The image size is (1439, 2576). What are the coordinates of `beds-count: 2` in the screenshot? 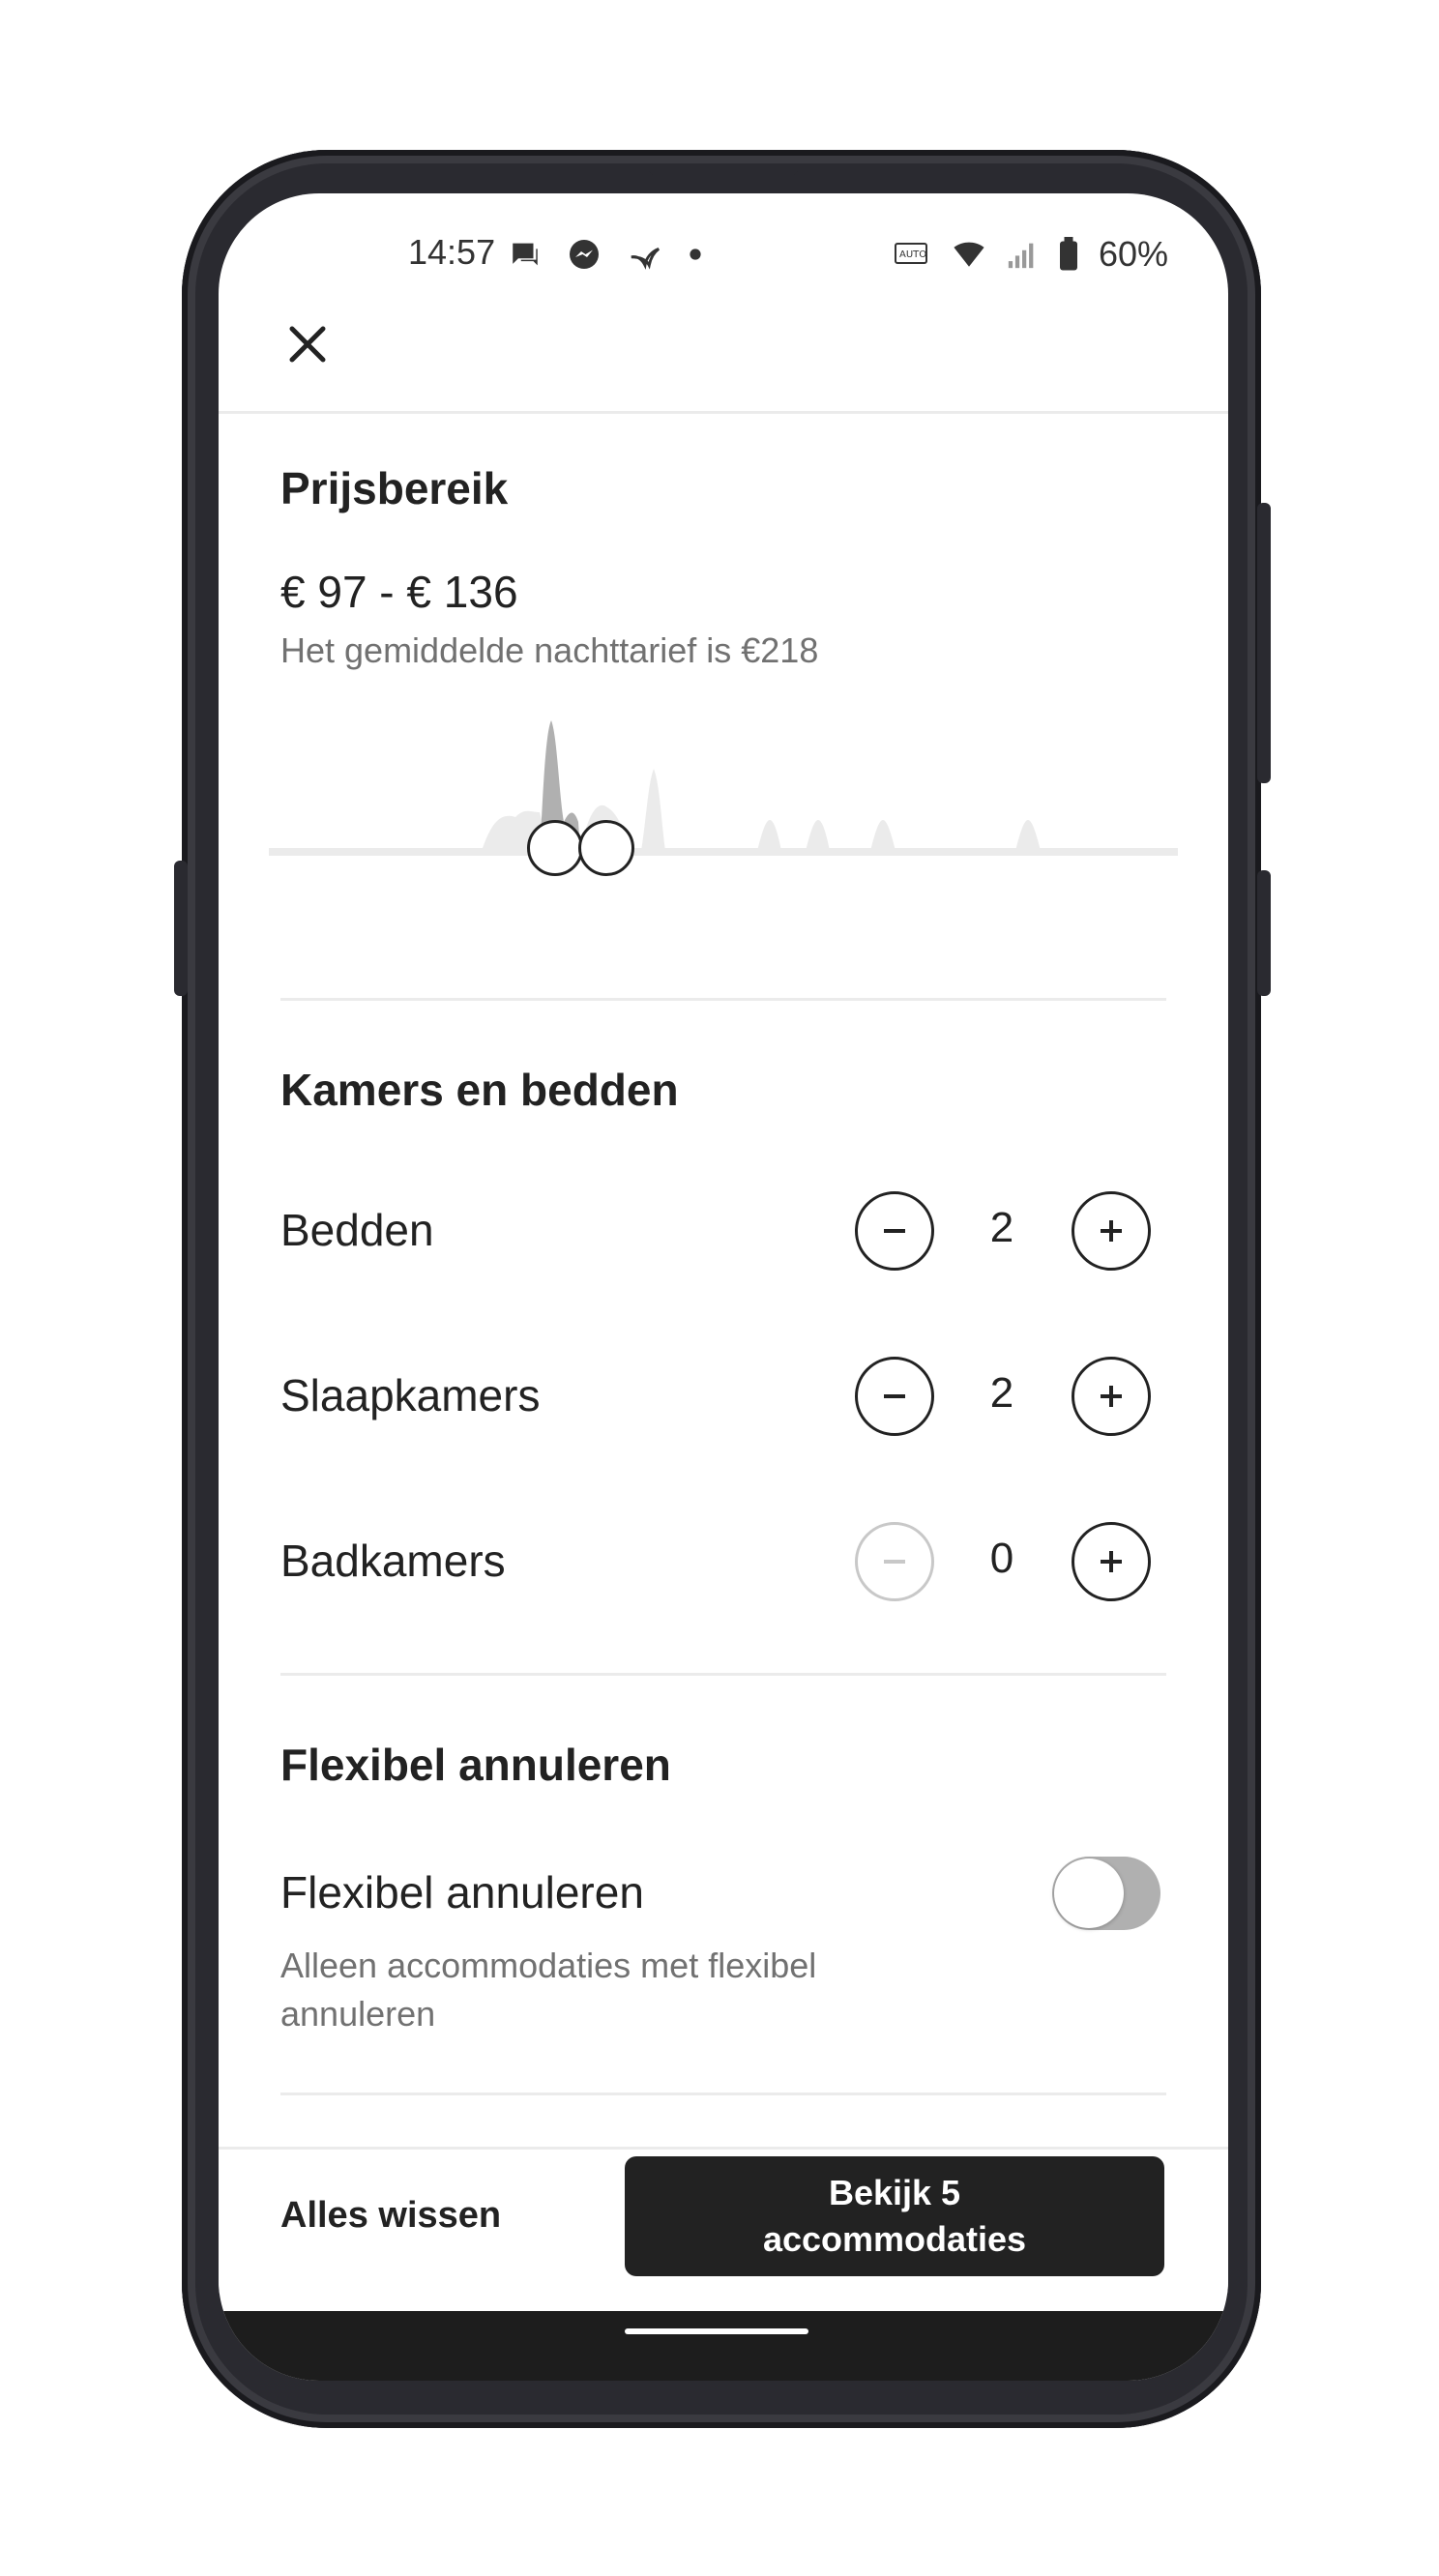 It's located at (1001, 1227).